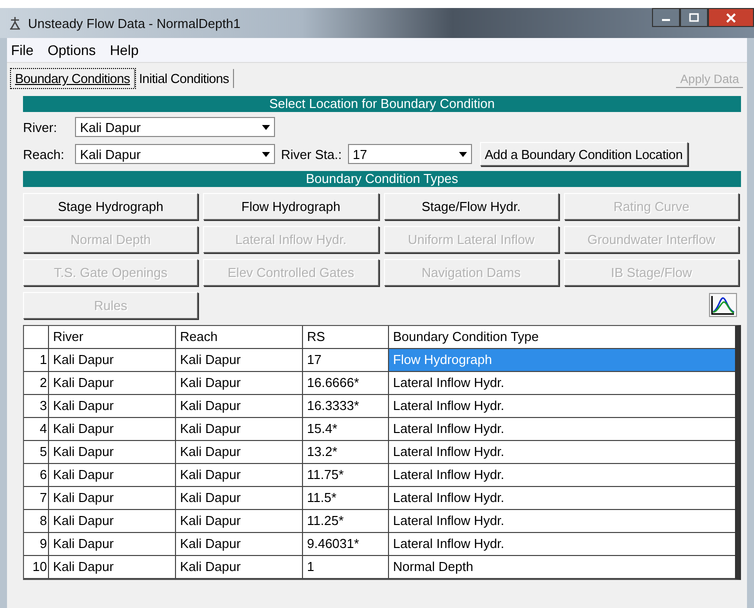 This screenshot has height=608, width=754. Describe the element at coordinates (36, 406) in the screenshot. I see `row-number: 3` at that location.